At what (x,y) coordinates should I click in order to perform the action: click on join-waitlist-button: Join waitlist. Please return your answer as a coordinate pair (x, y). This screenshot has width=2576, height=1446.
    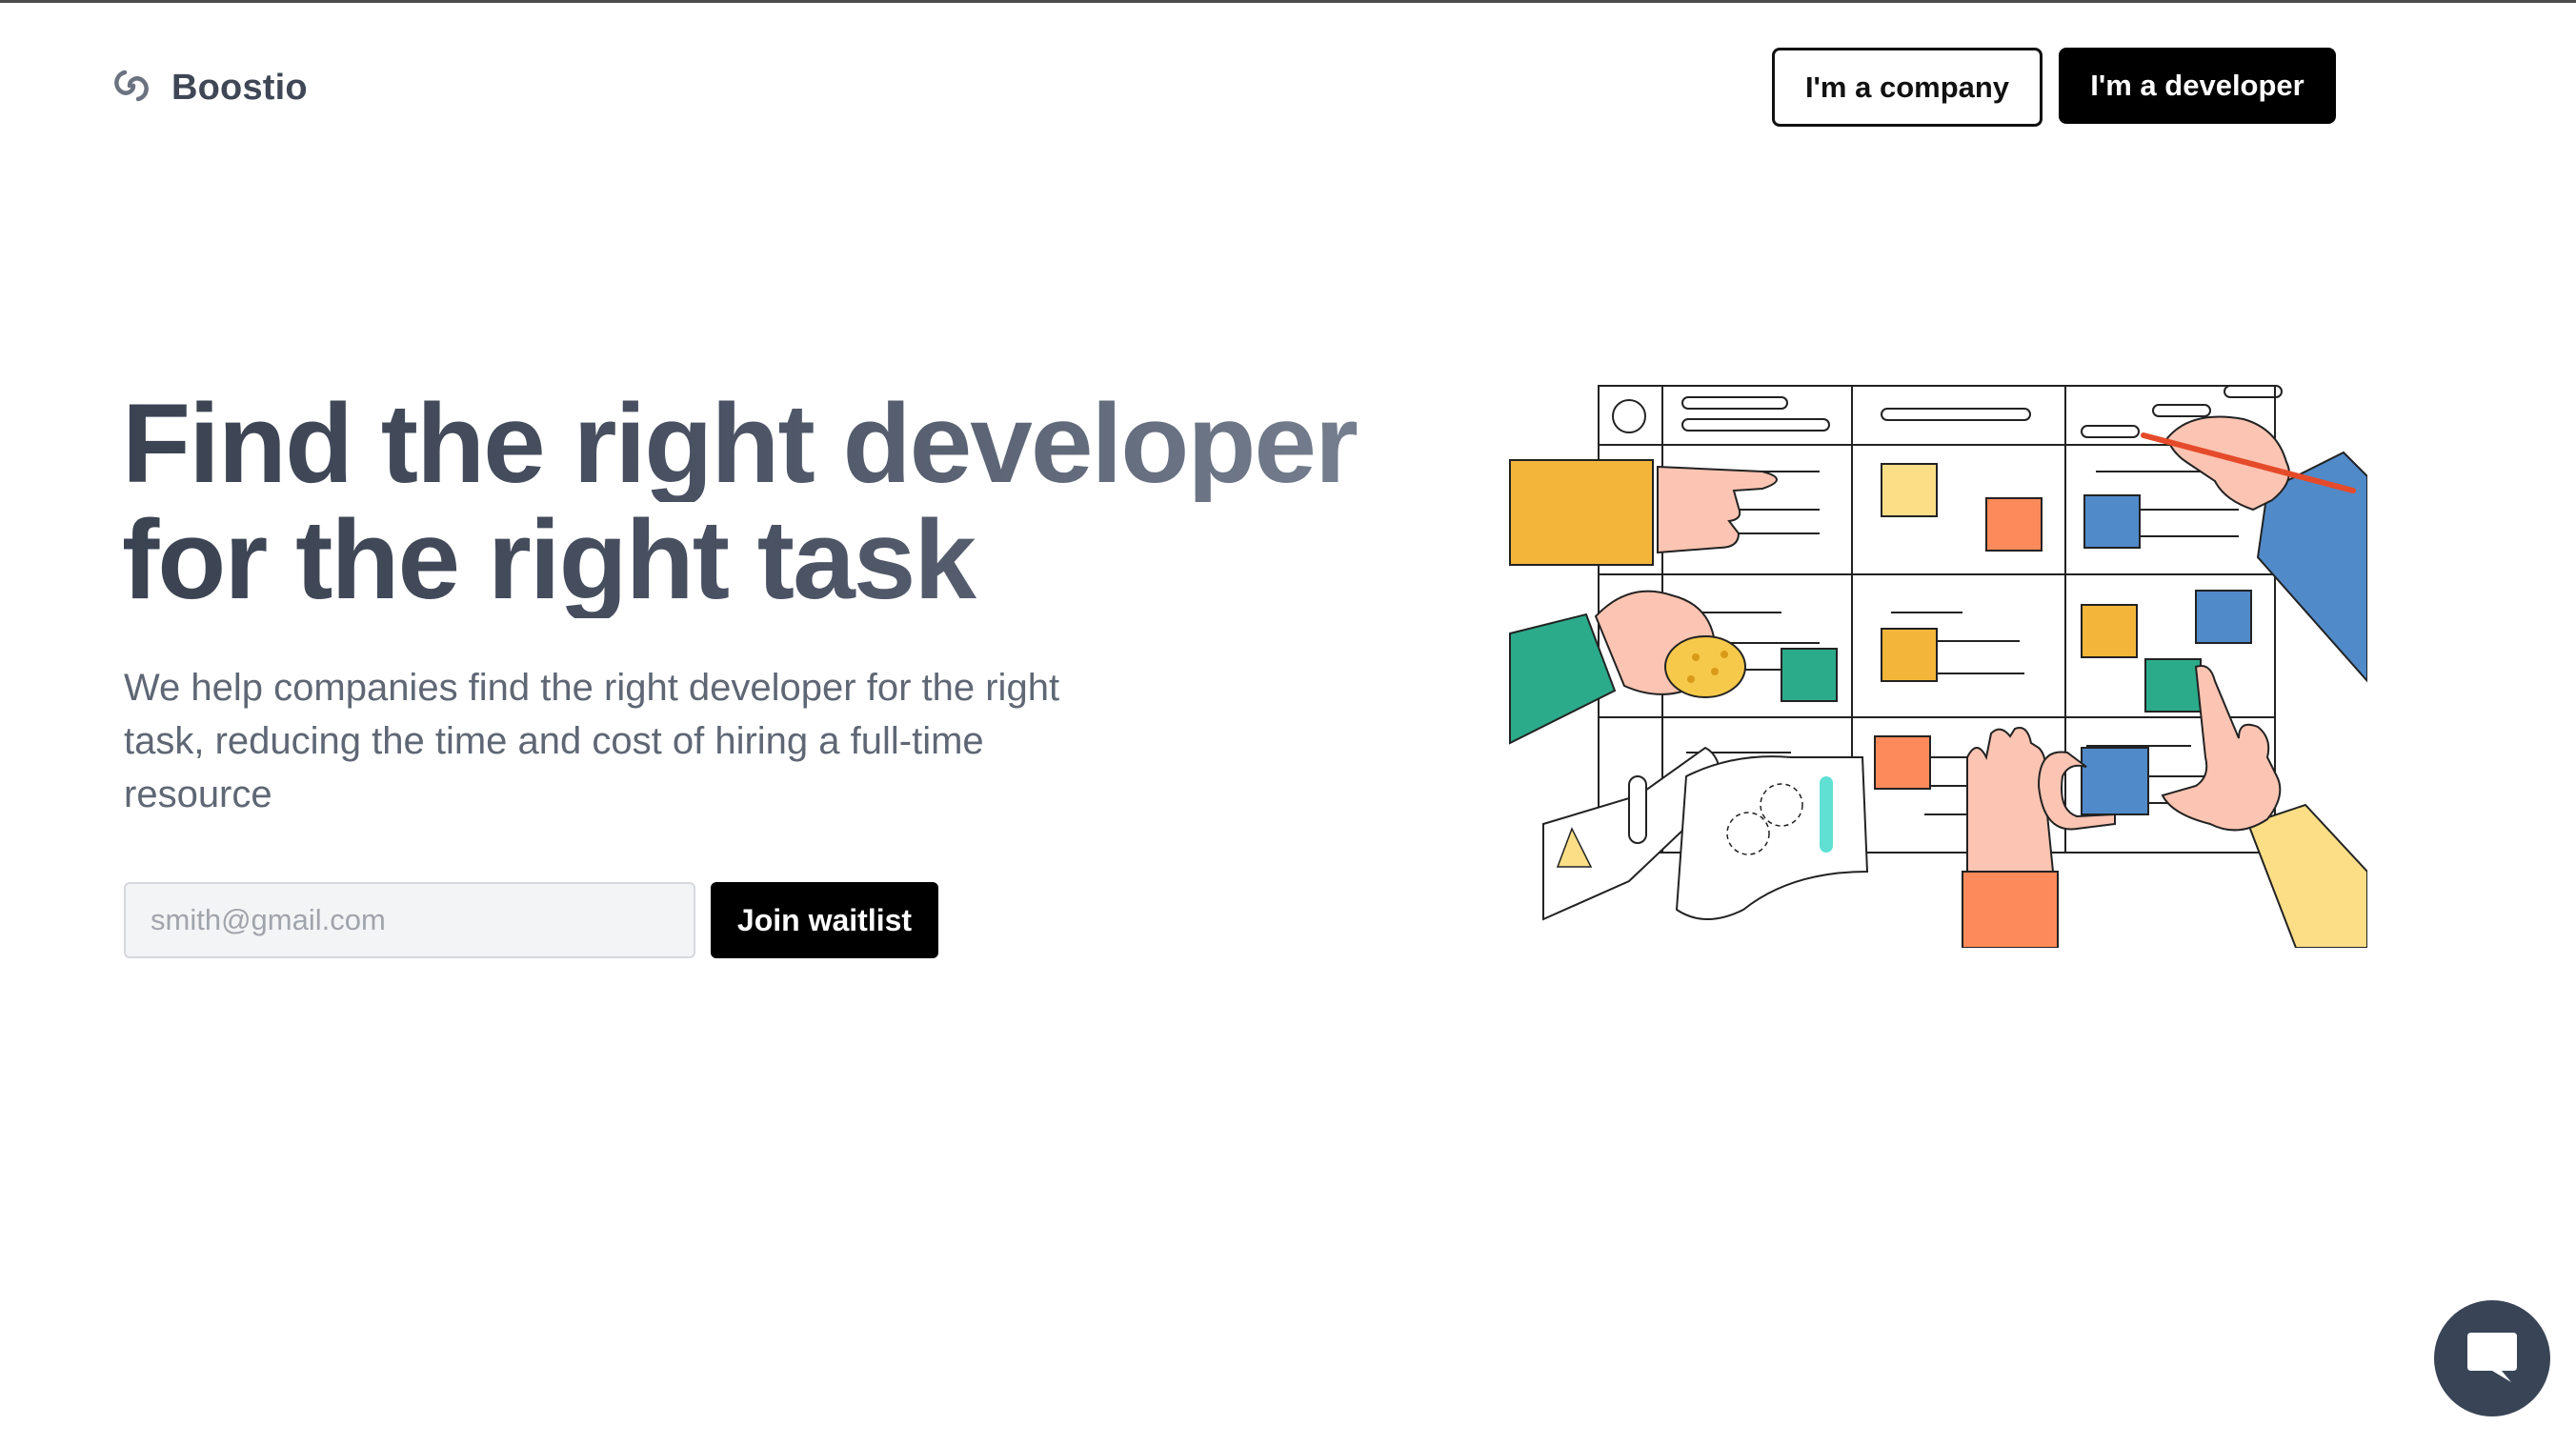
    Looking at the image, I should click on (825, 920).